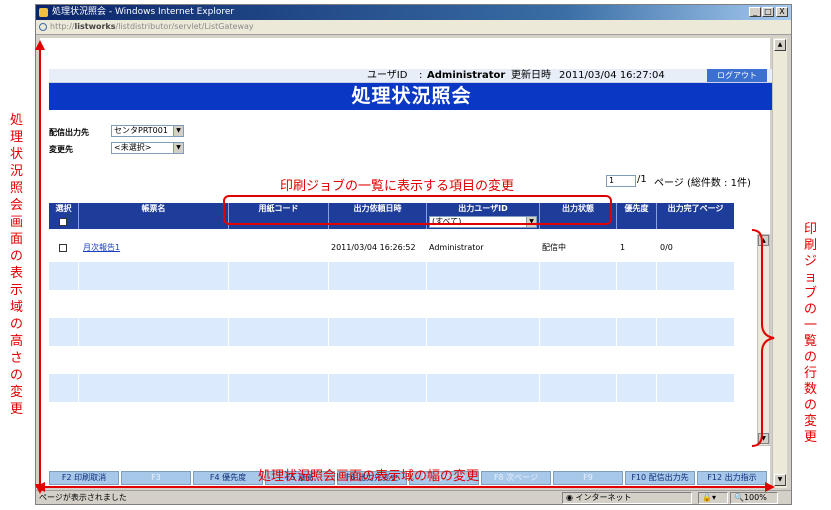 Image resolution: width=831 pixels, height=510 pixels. What do you see at coordinates (369, 476) in the screenshot?
I see `width-note: 処理状況照会画面の表示域の幅の変更` at bounding box center [369, 476].